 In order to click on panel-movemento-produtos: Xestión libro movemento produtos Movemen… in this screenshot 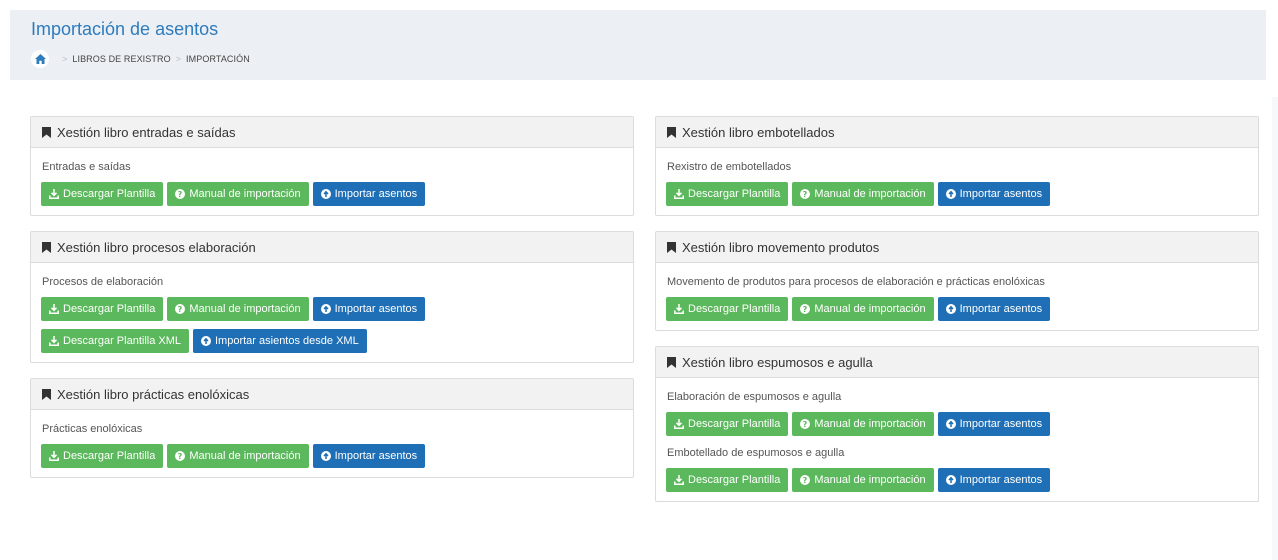, I will do `click(957, 281)`.